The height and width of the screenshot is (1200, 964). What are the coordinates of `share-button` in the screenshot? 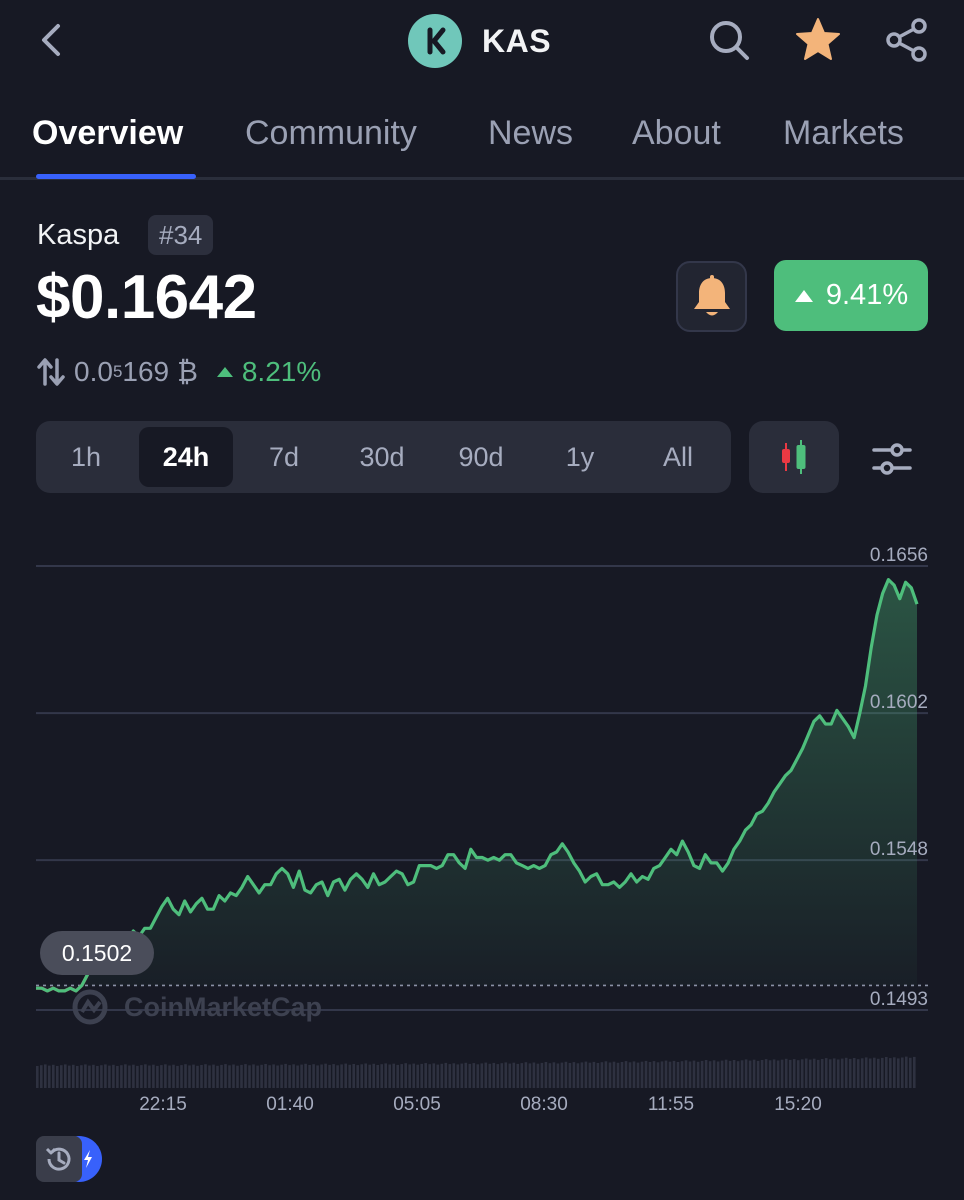 It's located at (907, 40).